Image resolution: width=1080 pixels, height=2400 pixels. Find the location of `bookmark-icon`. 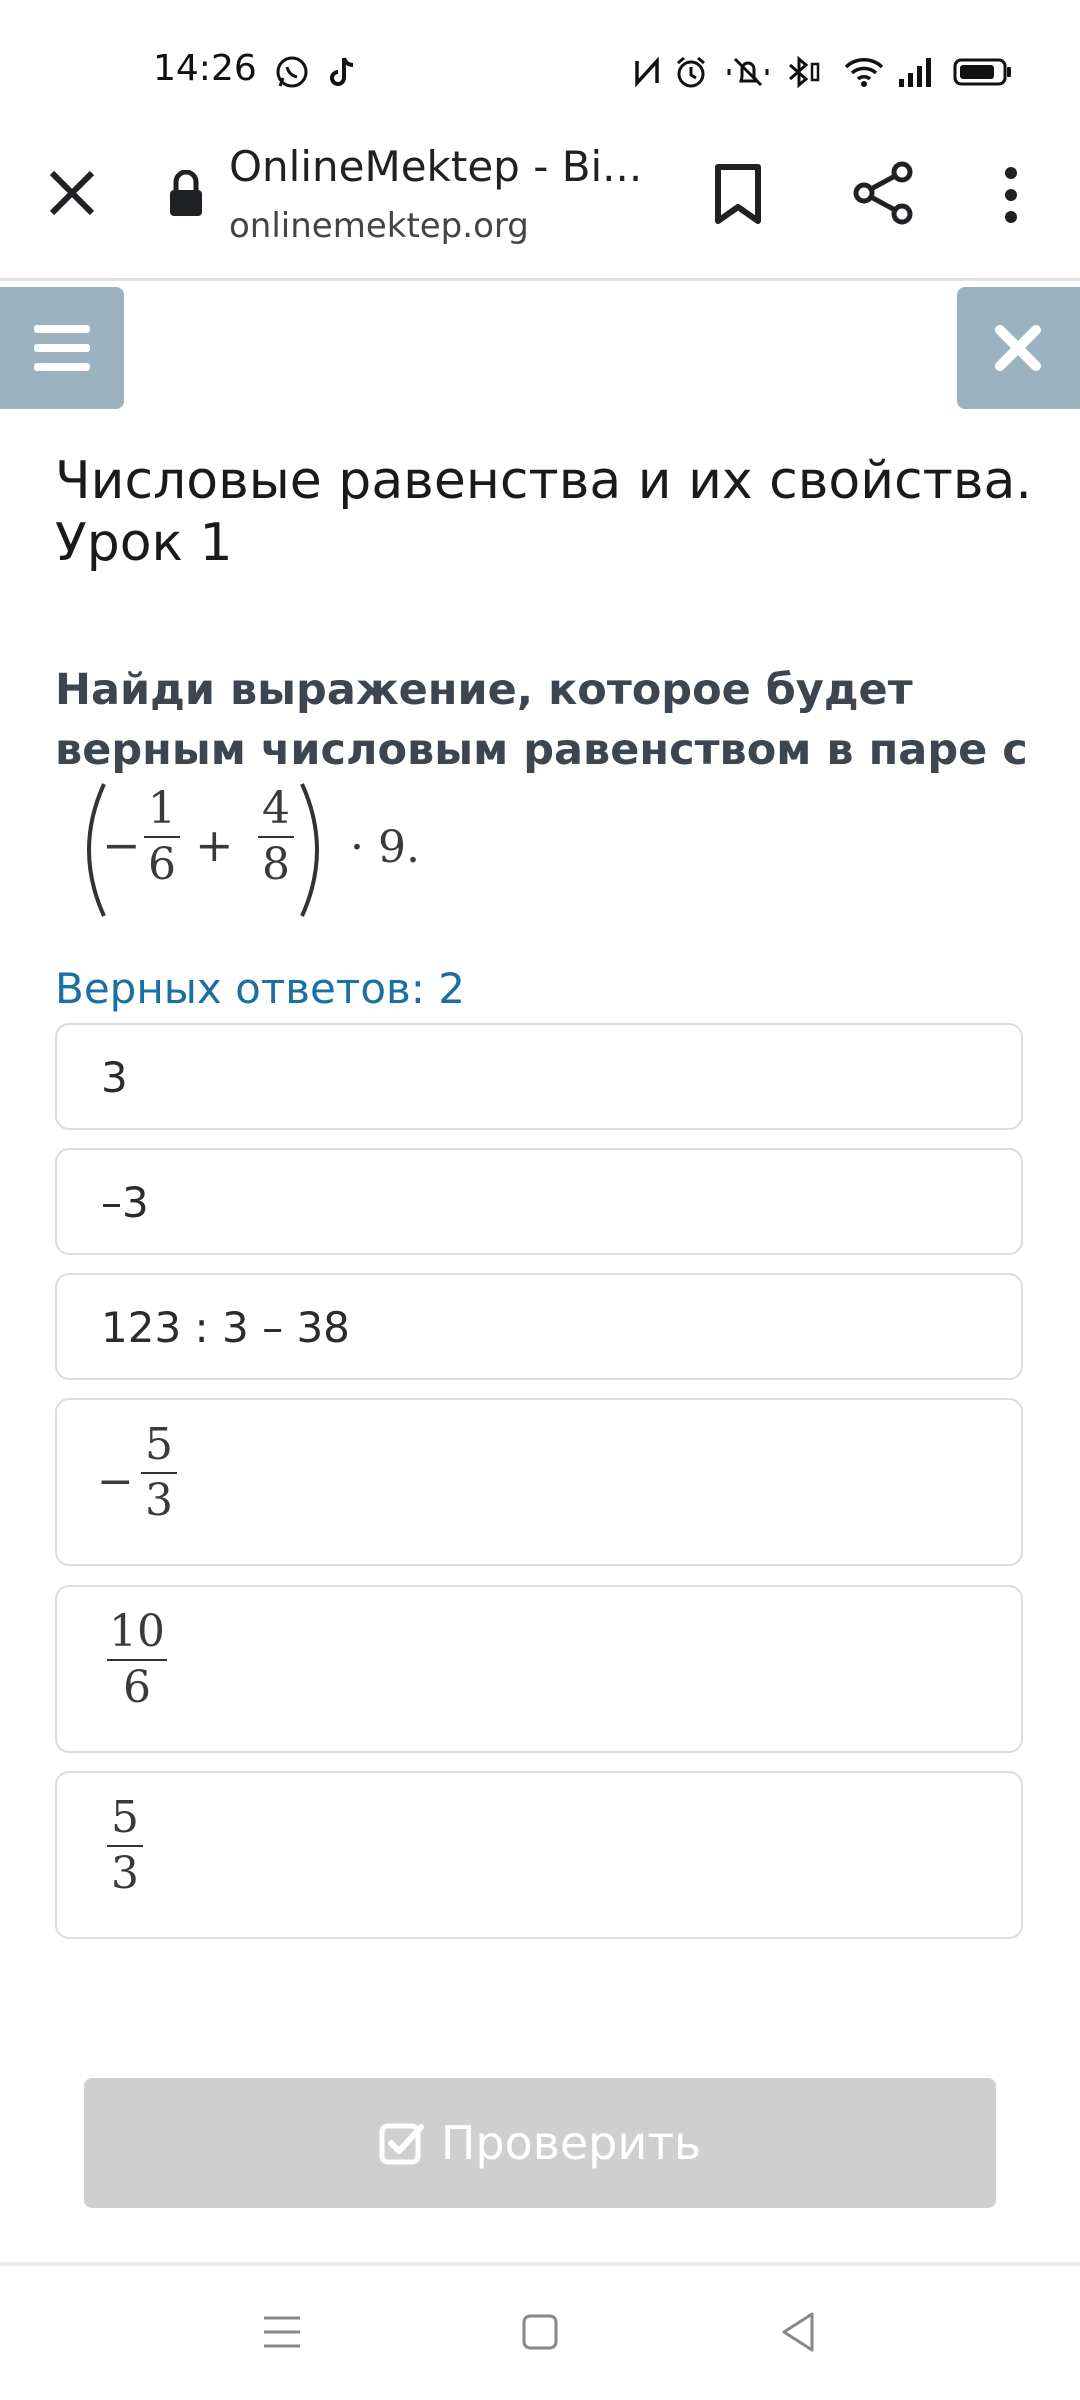

bookmark-icon is located at coordinates (738, 194).